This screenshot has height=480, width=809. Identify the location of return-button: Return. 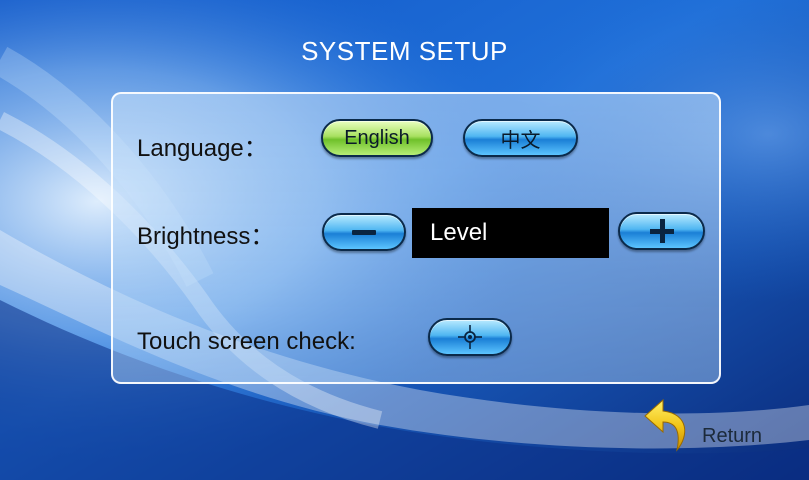
(711, 426).